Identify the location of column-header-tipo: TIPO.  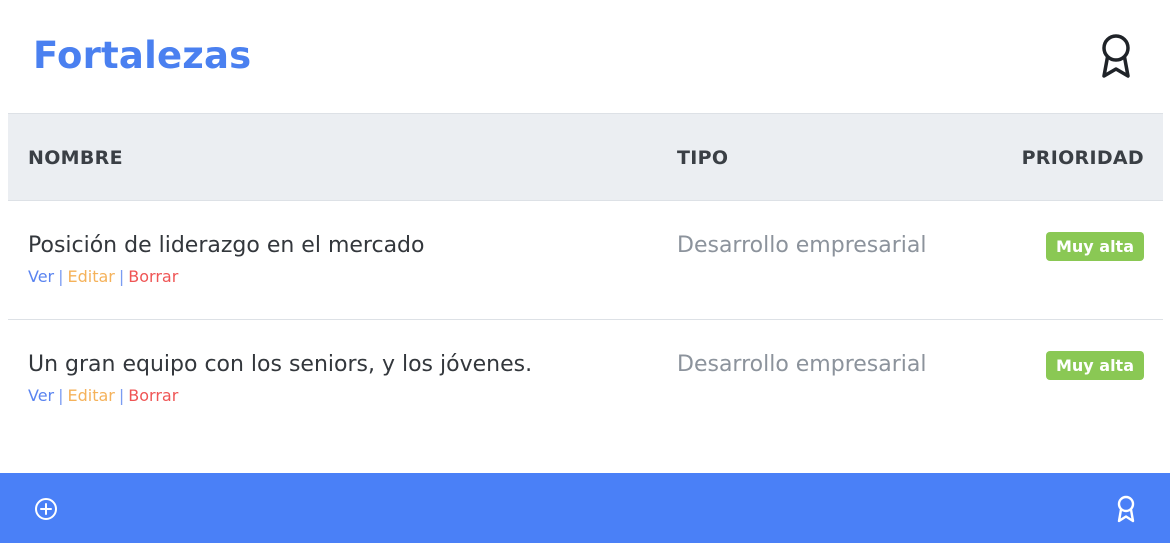
(702, 158).